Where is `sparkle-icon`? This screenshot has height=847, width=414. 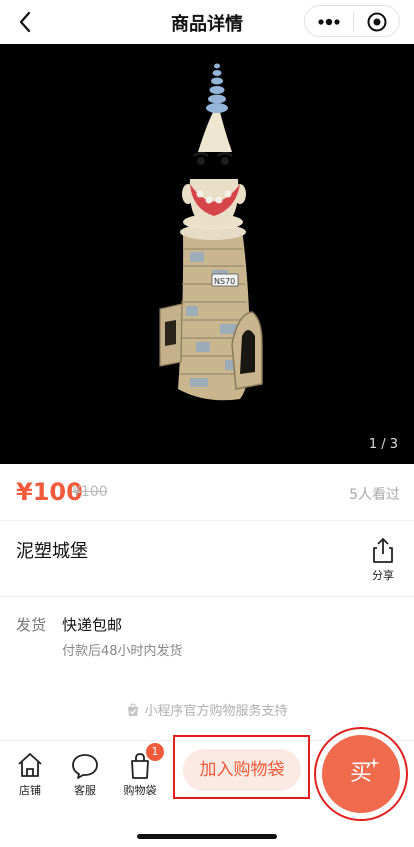 sparkle-icon is located at coordinates (374, 763).